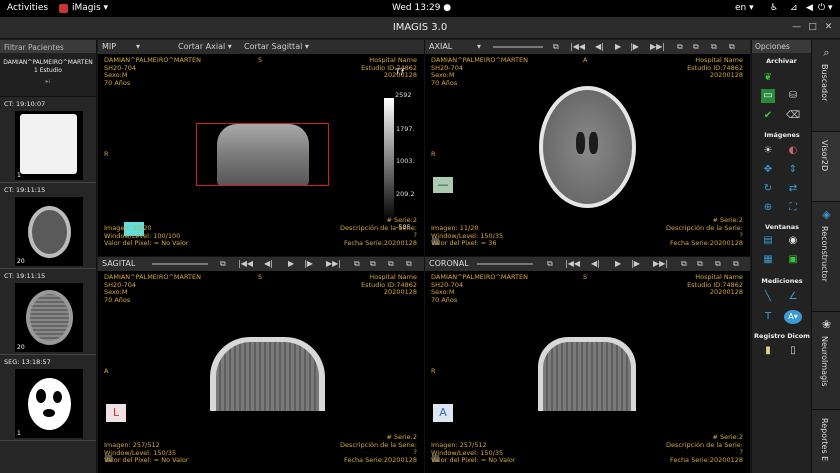 The width and height of the screenshot is (840, 473). What do you see at coordinates (768, 116) in the screenshot?
I see `checkmark-icon: ✔` at bounding box center [768, 116].